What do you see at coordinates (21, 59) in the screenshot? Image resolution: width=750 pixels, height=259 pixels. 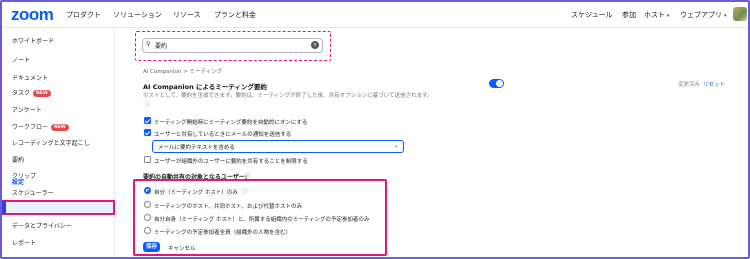 I see `sidebar-item-notes: ノート` at bounding box center [21, 59].